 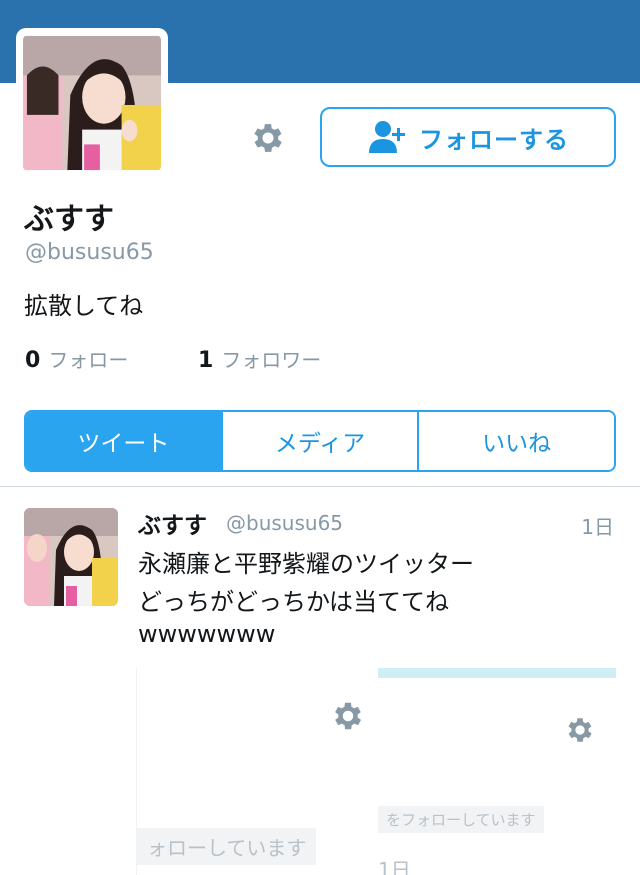 I want to click on media-overlay-text: をフォローしています, so click(x=461, y=819).